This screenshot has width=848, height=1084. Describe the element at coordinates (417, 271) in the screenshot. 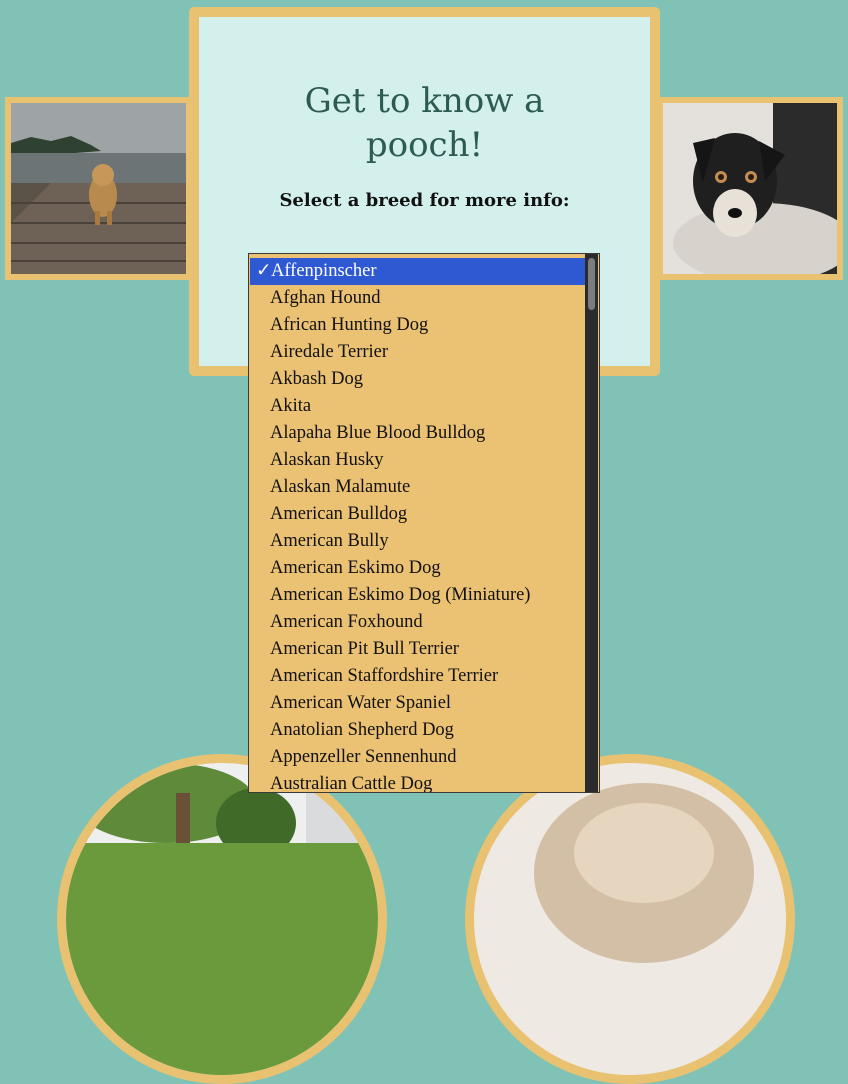

I see `breed-option: ✓Affenpinscher` at that location.